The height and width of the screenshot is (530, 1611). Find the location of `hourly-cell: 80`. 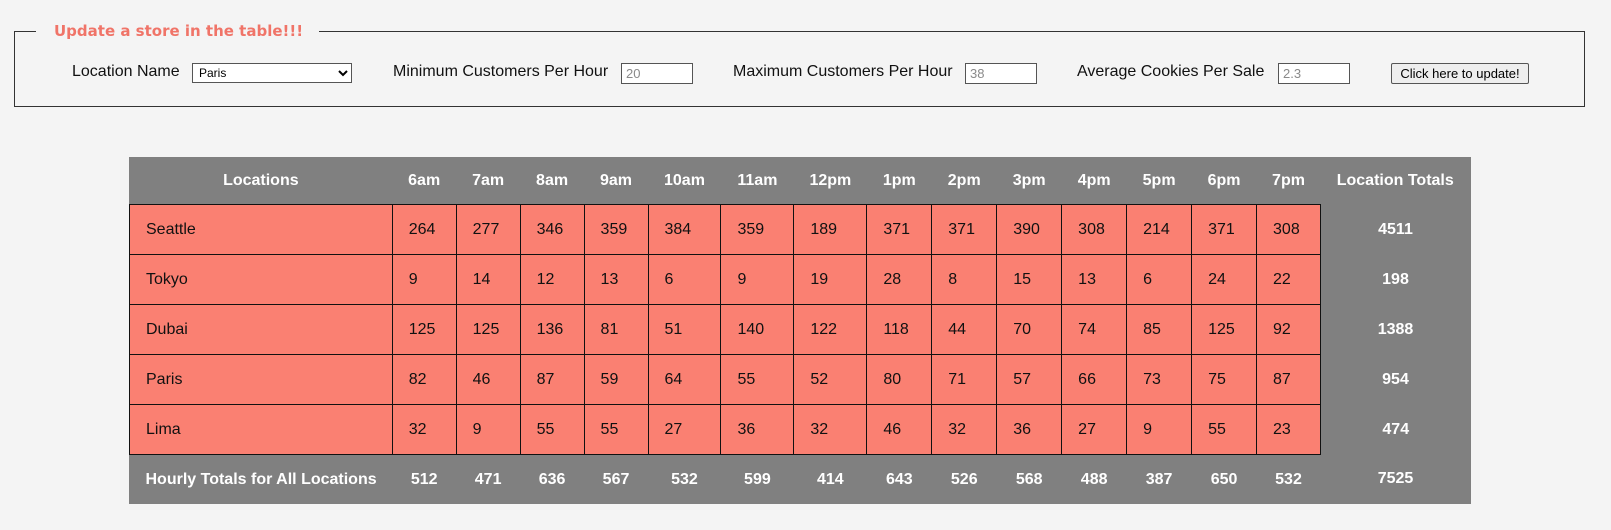

hourly-cell: 80 is located at coordinates (899, 379).